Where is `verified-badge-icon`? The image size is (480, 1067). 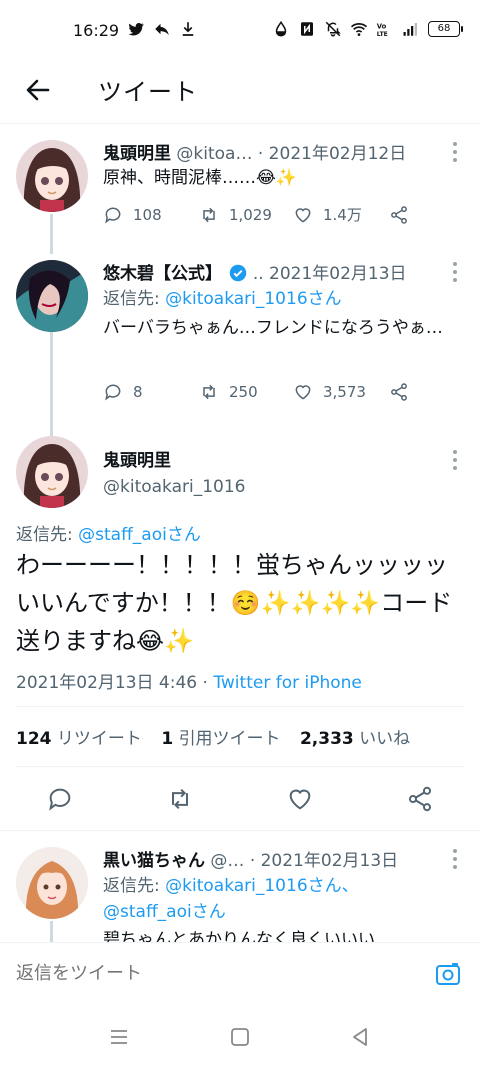 verified-badge-icon is located at coordinates (238, 273).